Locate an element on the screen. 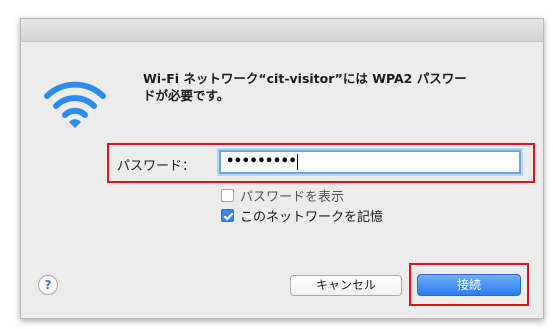  help-button: ? is located at coordinates (48, 285).